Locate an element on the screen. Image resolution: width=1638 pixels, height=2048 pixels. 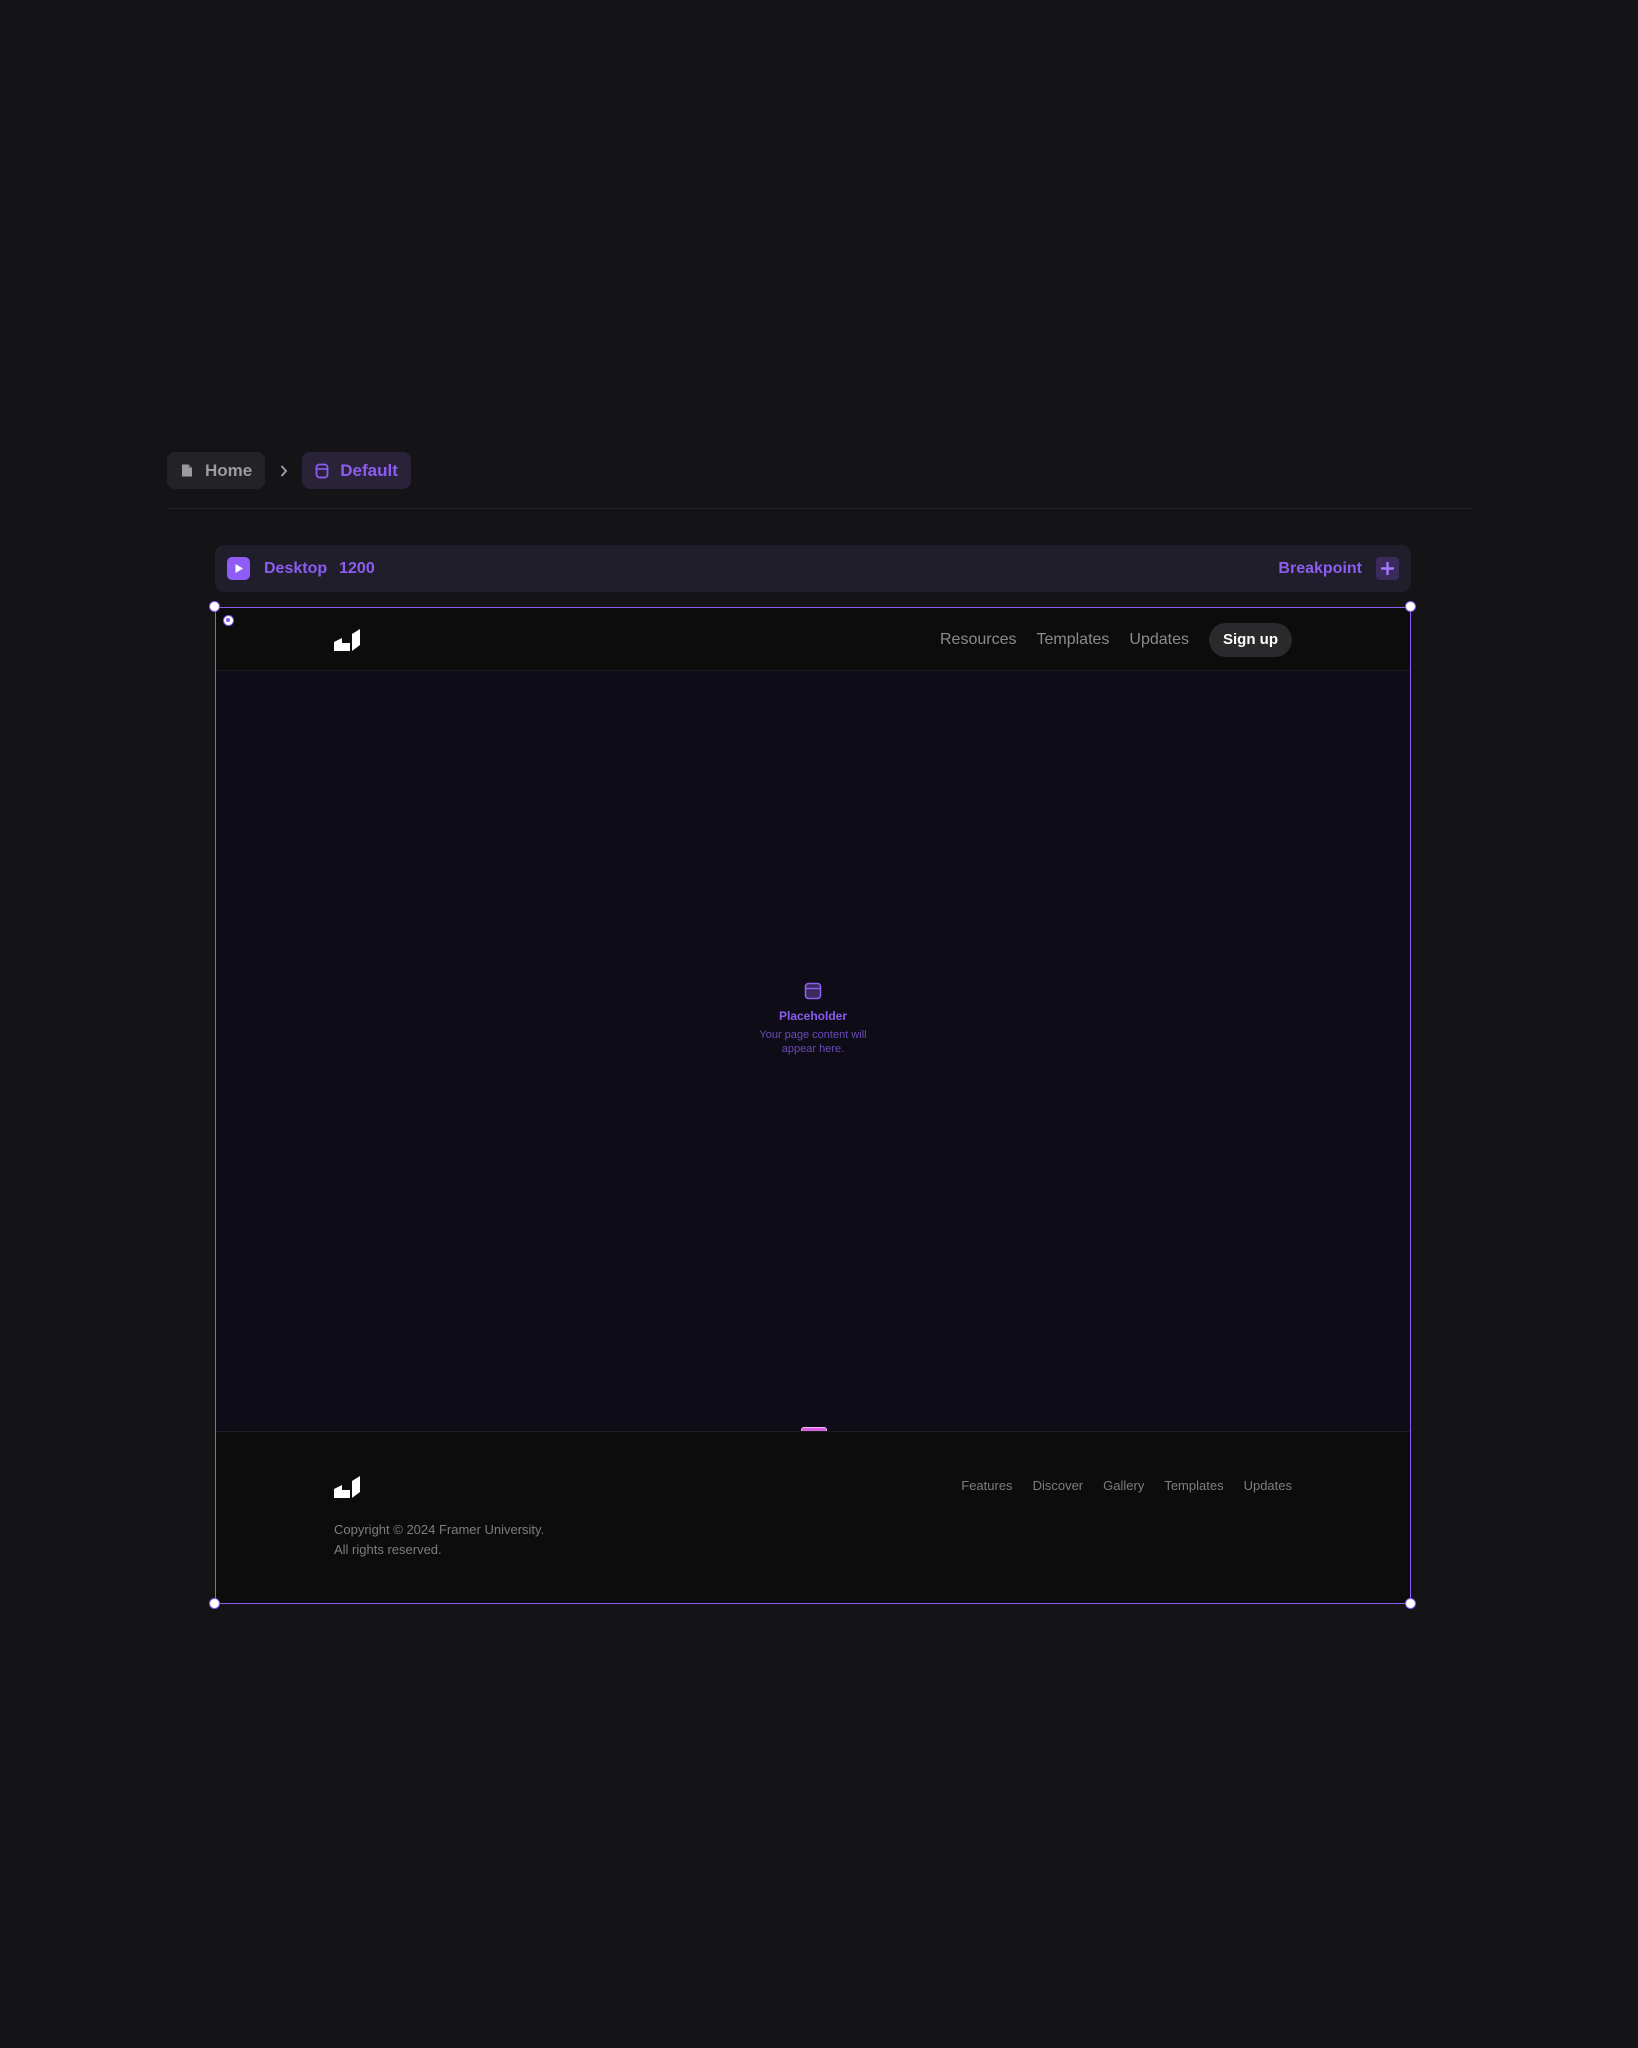
placeholder-icon is located at coordinates (813, 991).